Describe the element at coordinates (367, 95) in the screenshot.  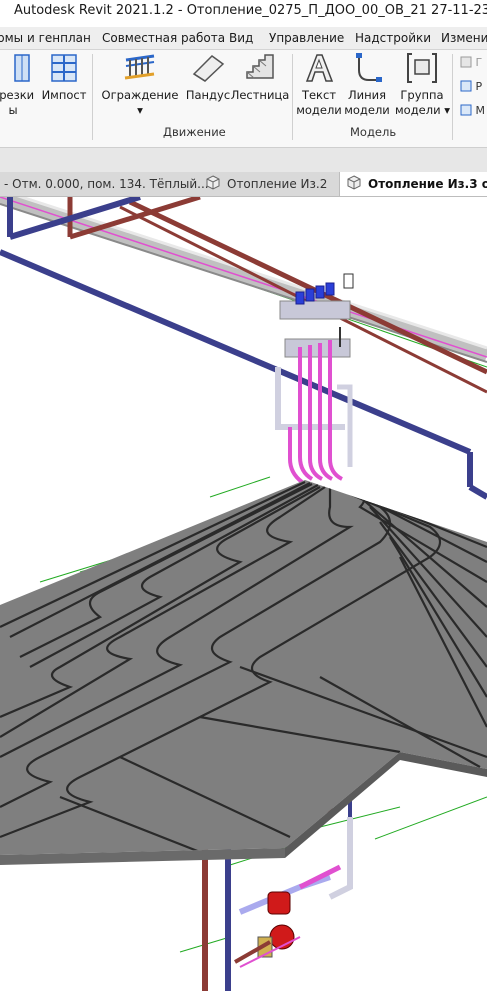
I see `model-line-label: Линия` at that location.